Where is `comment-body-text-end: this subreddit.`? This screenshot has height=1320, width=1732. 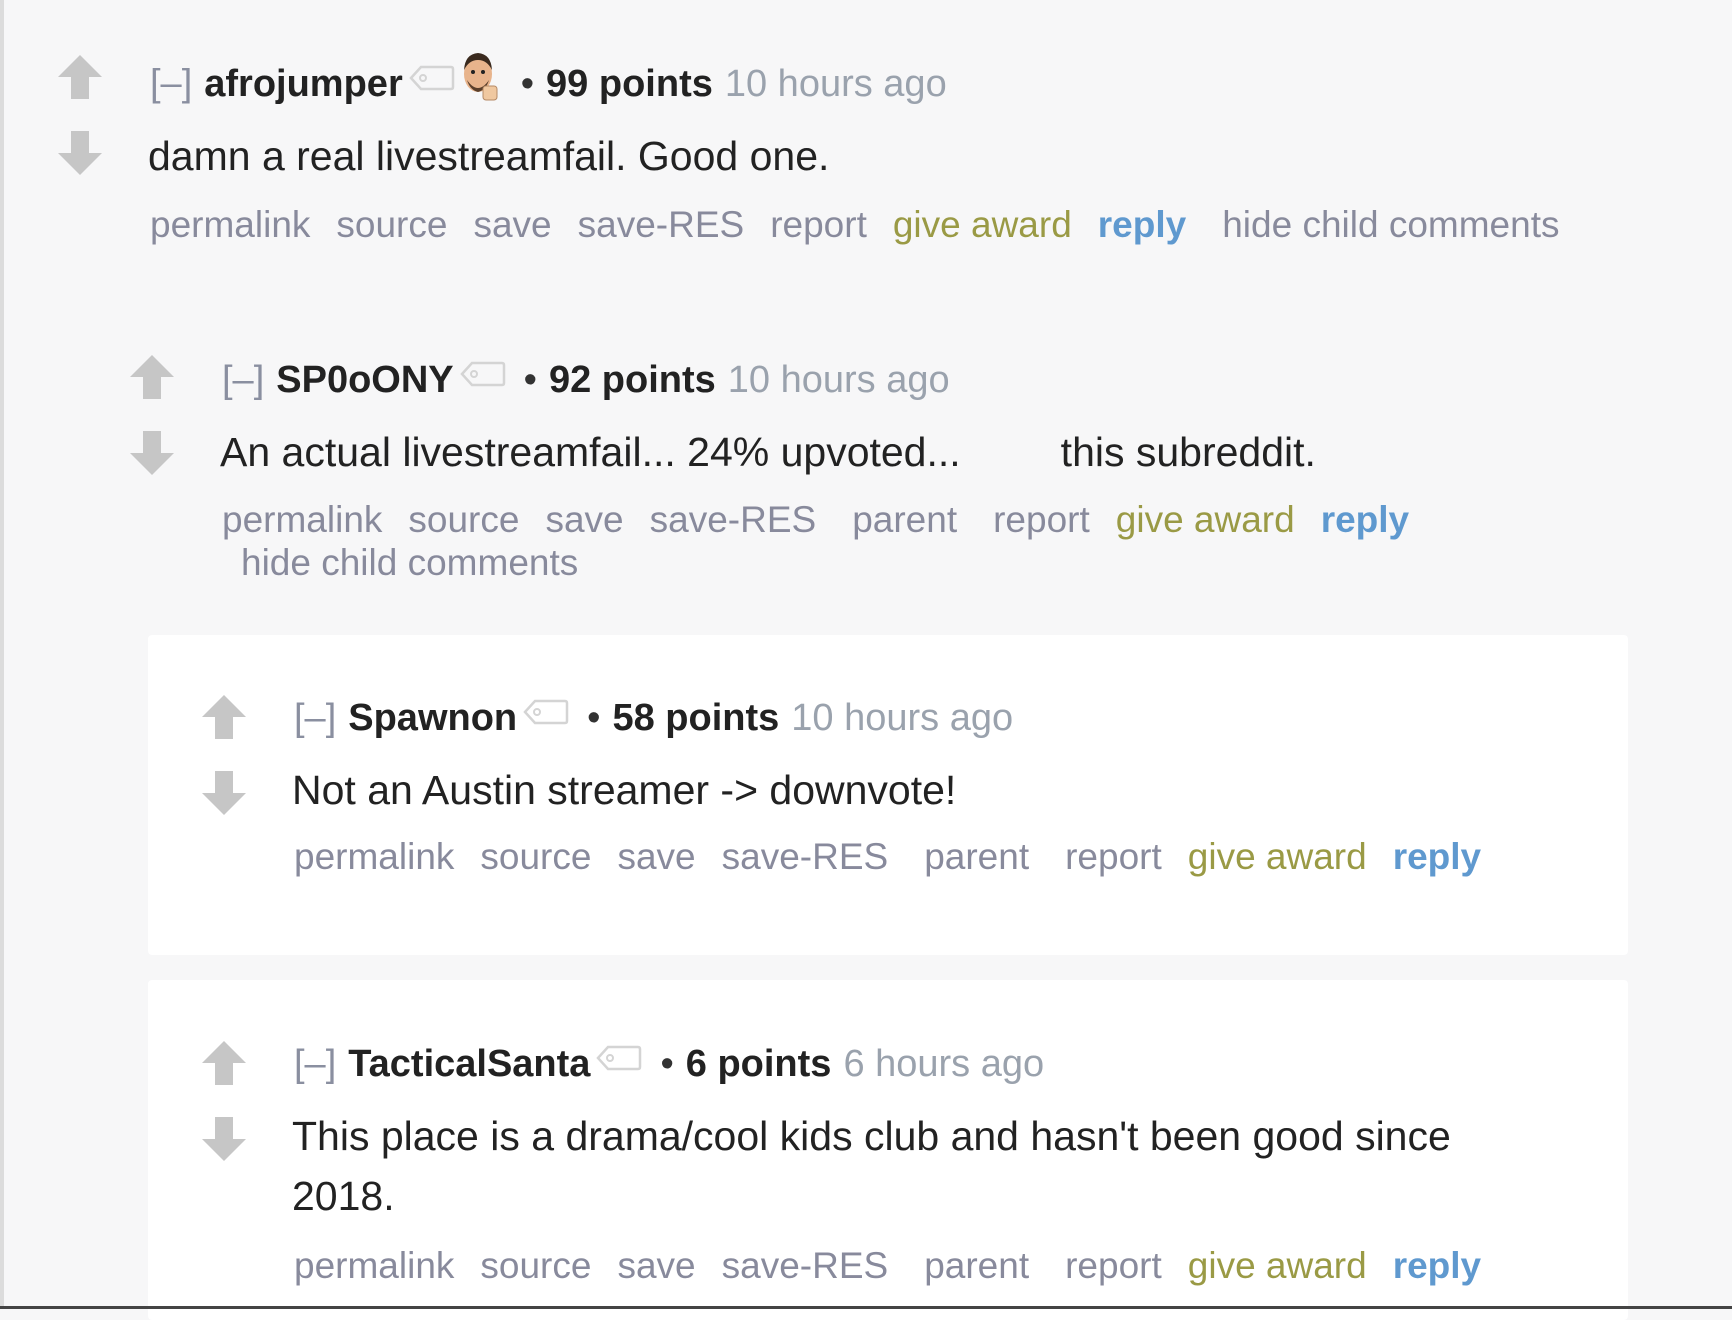 comment-body-text-end: this subreddit. is located at coordinates (1188, 452).